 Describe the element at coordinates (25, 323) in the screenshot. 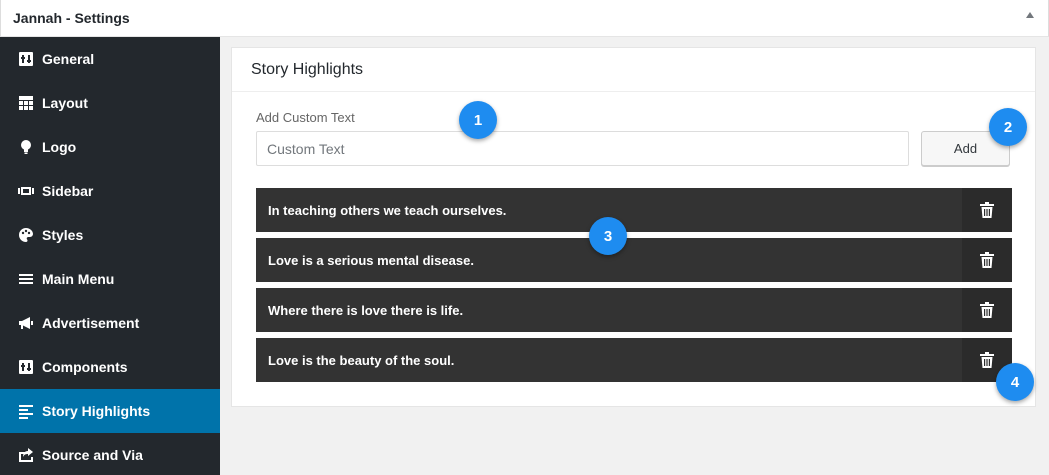

I see `megaphone-icon` at that location.